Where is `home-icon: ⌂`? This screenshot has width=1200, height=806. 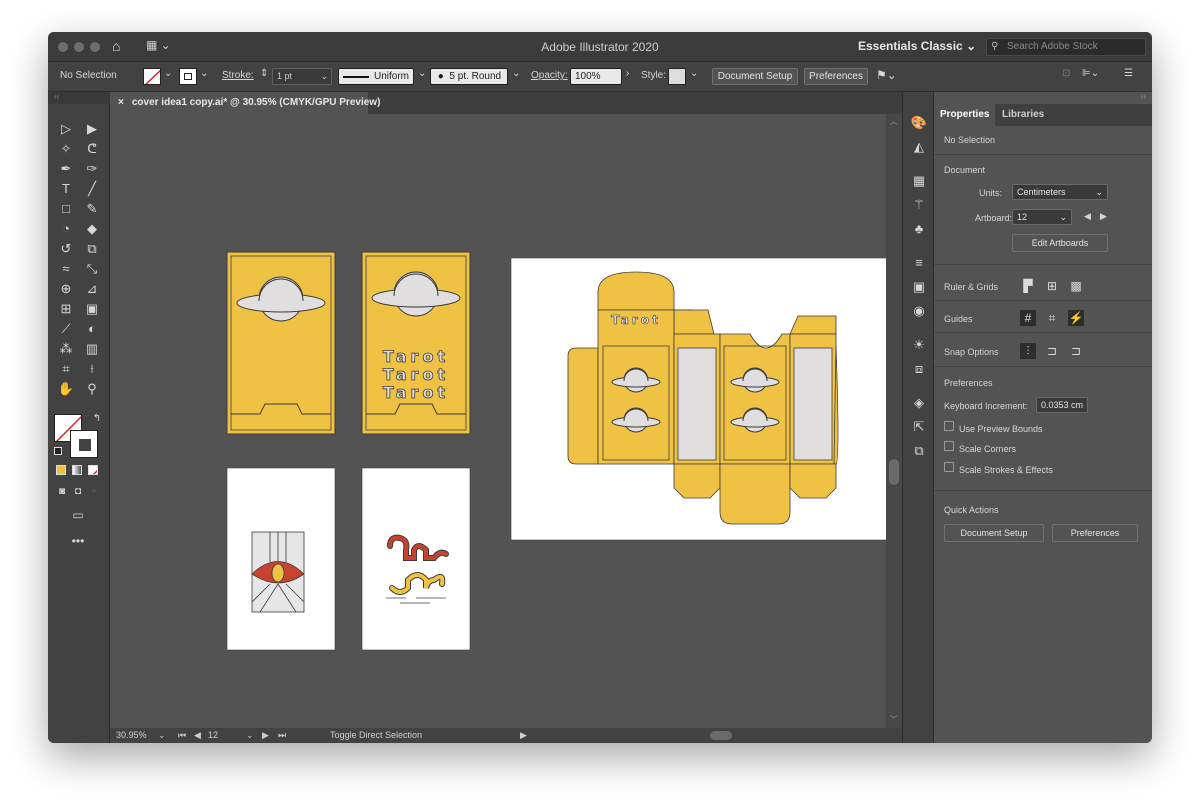
home-icon: ⌂ is located at coordinates (116, 46).